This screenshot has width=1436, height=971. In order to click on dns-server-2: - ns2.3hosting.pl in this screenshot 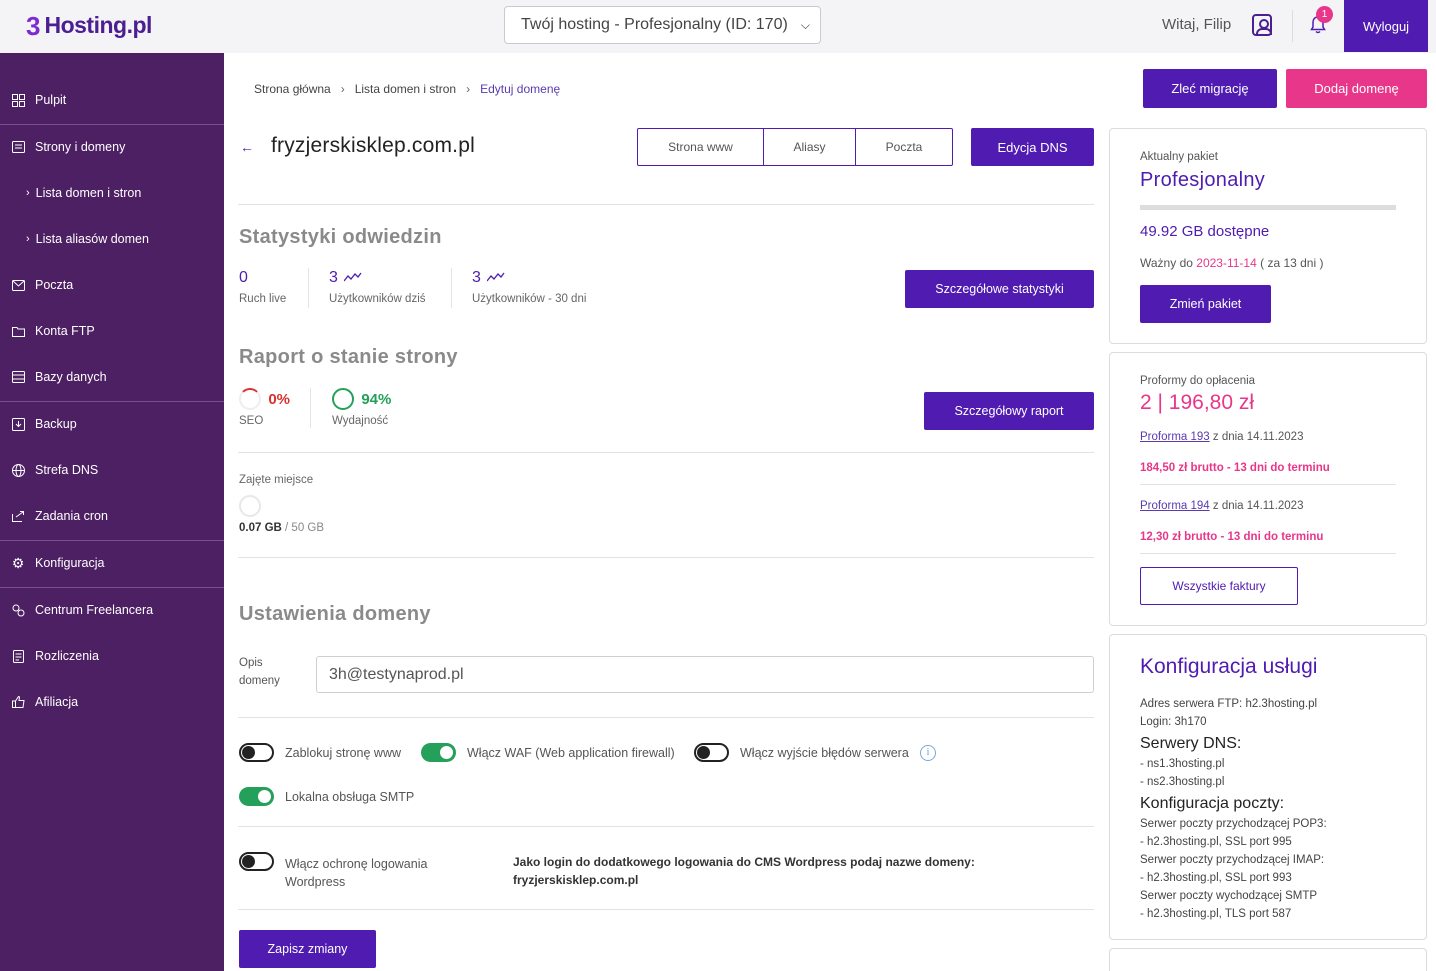, I will do `click(1182, 782)`.